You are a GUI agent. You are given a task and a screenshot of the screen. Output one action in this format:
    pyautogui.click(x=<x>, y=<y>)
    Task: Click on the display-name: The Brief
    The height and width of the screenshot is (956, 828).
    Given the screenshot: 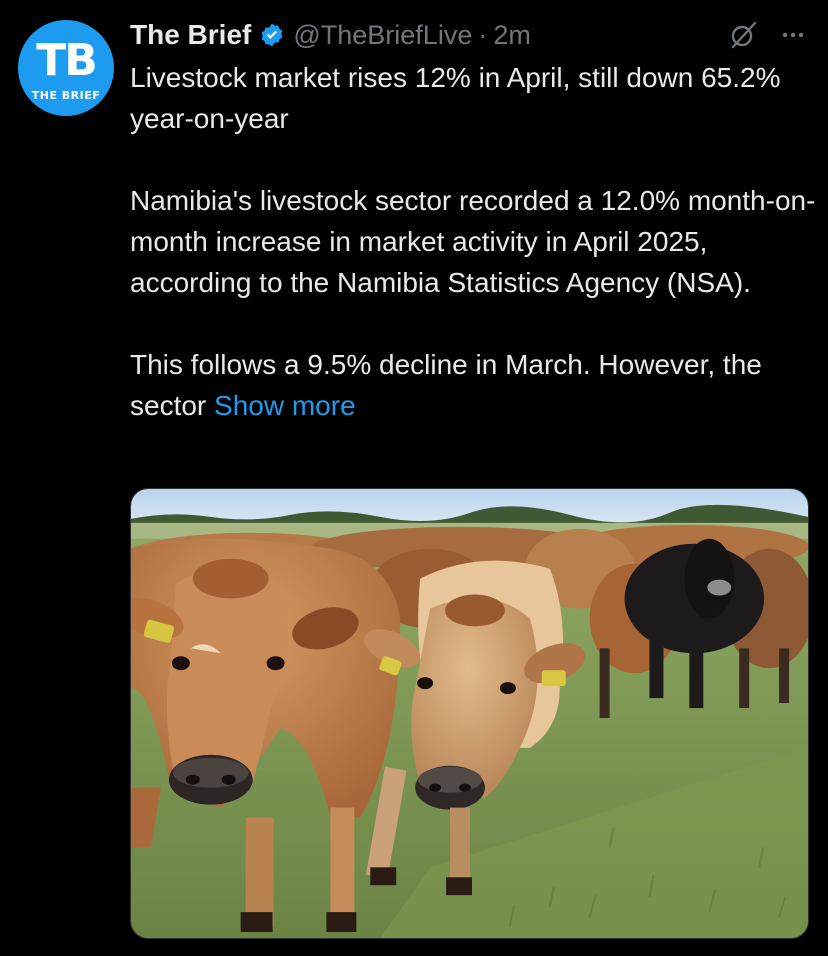 What is the action you would take?
    pyautogui.click(x=190, y=35)
    